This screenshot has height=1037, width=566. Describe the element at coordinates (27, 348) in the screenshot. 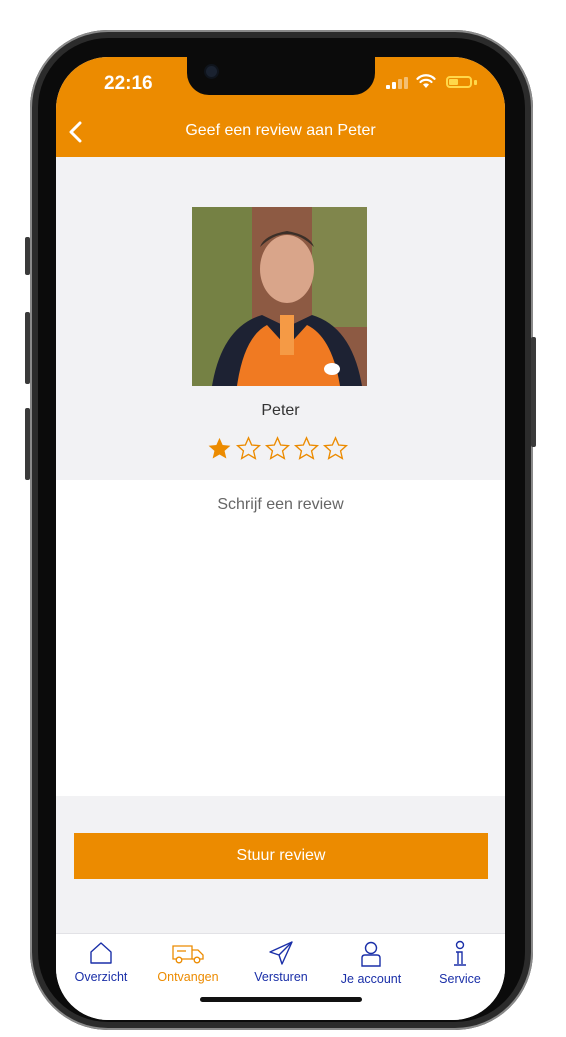

I see `volume-up-button` at that location.